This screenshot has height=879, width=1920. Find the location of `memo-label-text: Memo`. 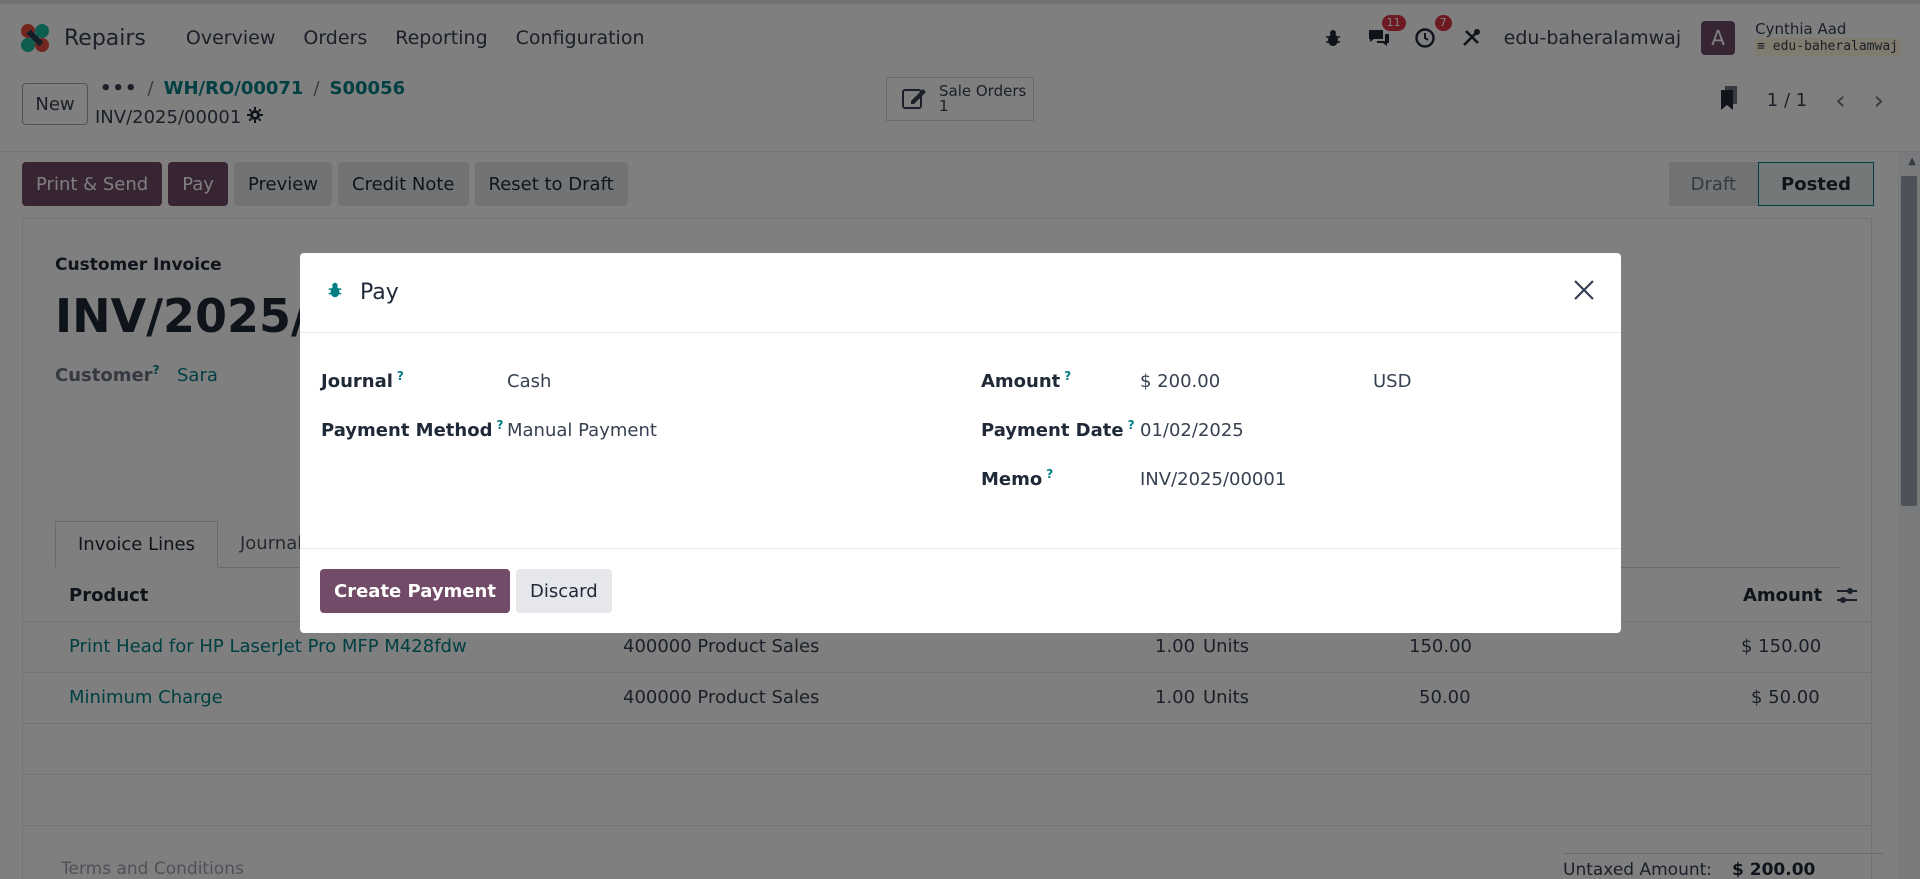

memo-label-text: Memo is located at coordinates (1012, 479).